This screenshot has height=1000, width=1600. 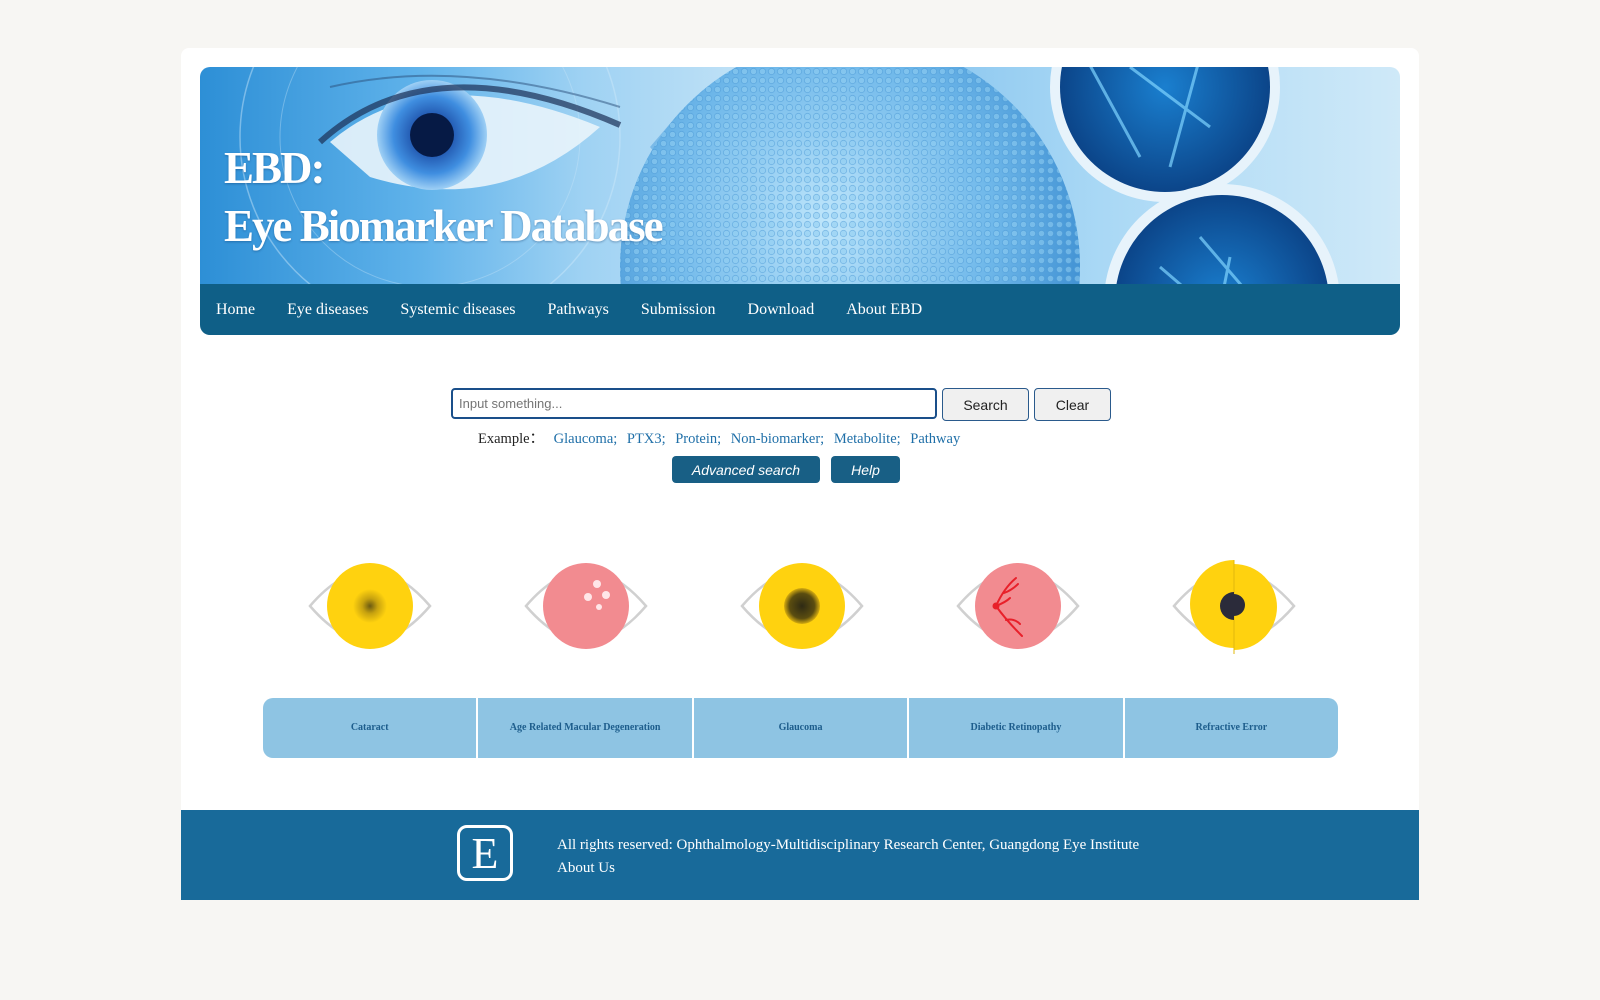 I want to click on footer-about-us-link: About Us, so click(x=848, y=868).